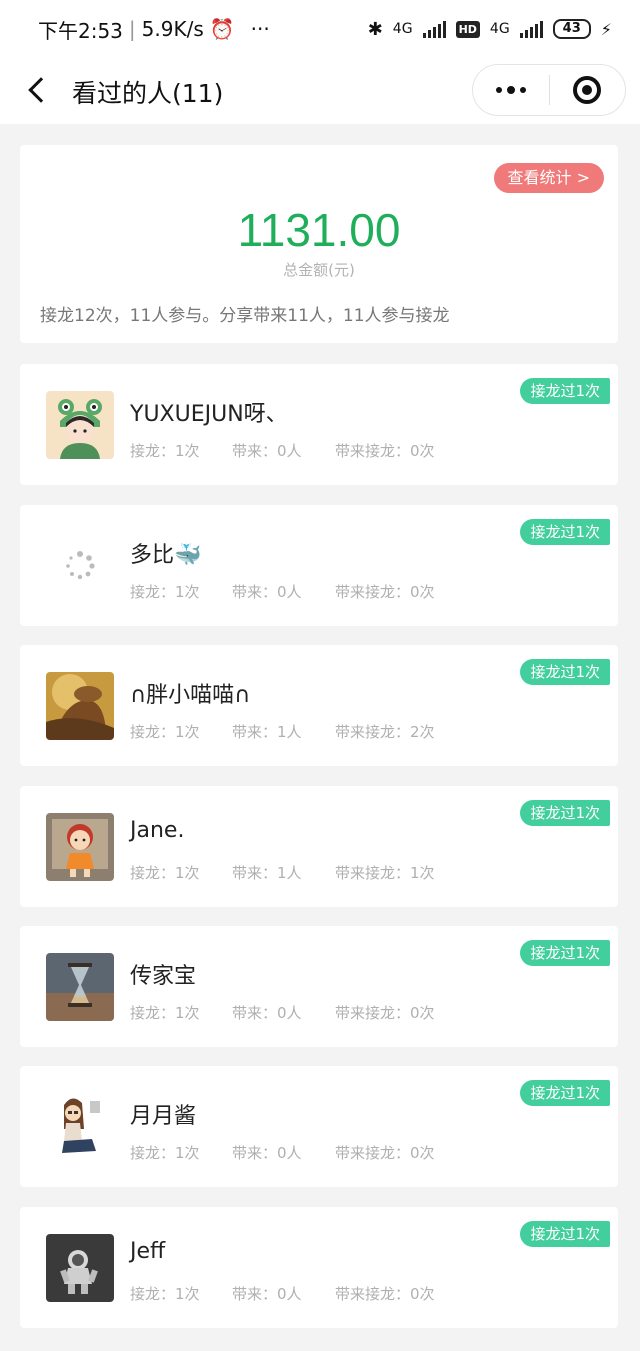  I want to click on view-stats-button: 查看统计 >, so click(548, 178).